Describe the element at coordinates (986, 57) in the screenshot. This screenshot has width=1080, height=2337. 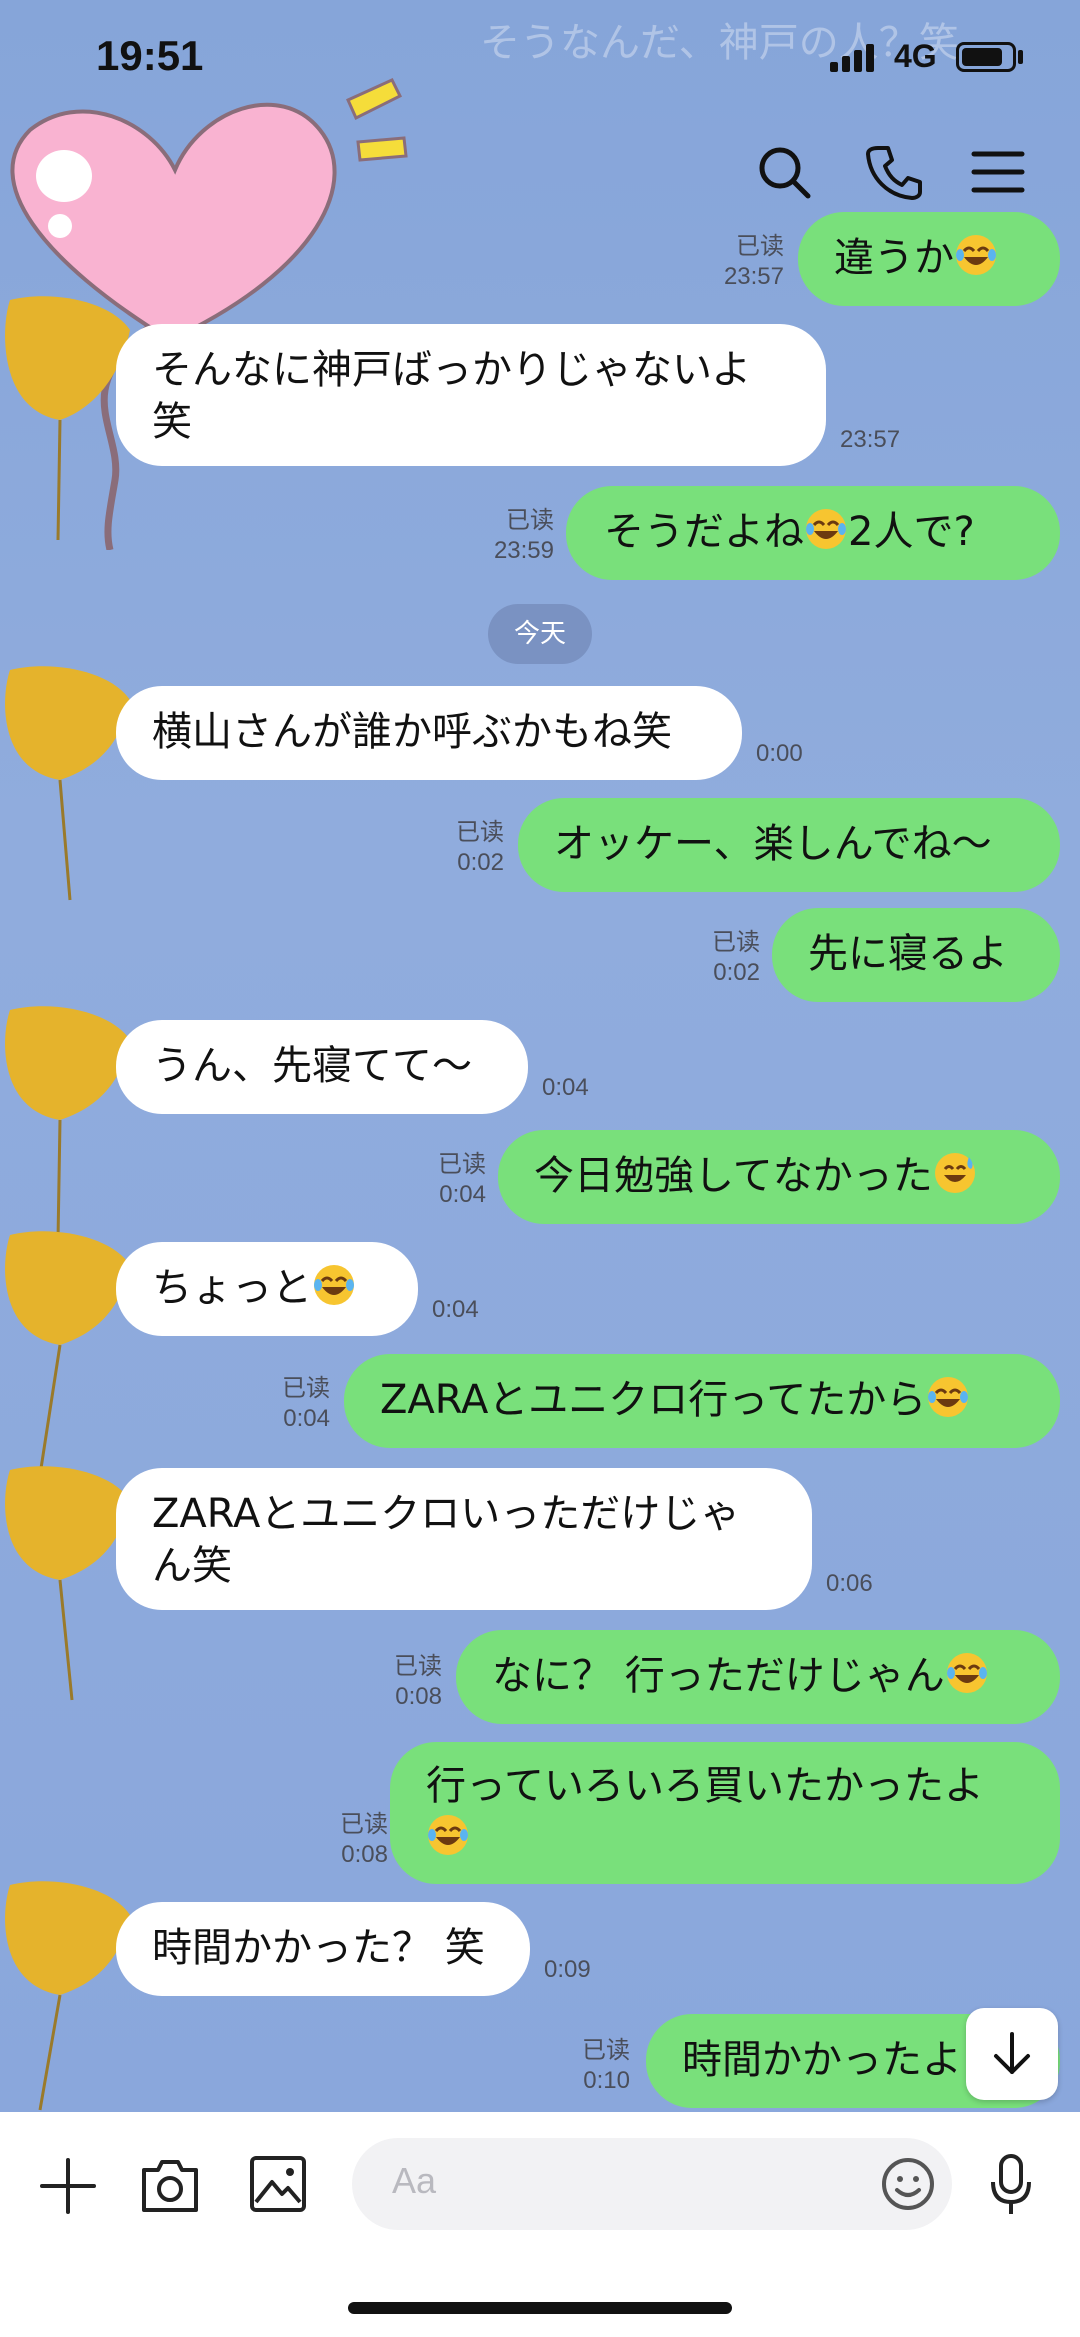
I see `battery-icon` at that location.